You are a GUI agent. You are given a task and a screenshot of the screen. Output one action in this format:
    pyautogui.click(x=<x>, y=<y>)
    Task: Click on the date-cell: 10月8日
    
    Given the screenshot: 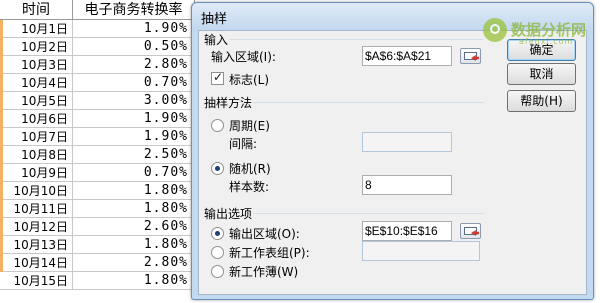 What is the action you would take?
    pyautogui.click(x=36, y=155)
    